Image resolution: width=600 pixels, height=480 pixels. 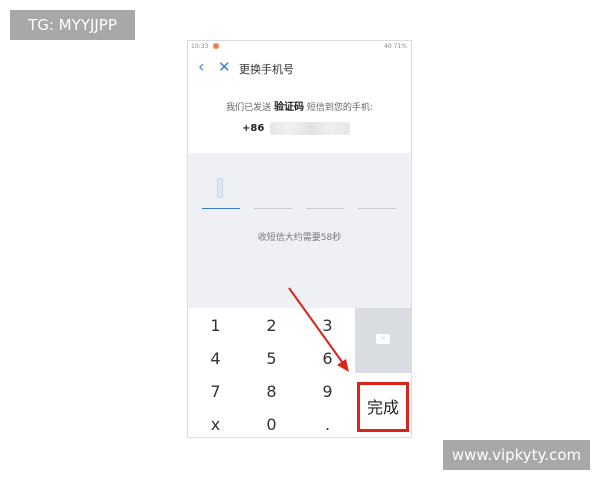 I want to click on annotation-arrow, so click(x=318, y=329).